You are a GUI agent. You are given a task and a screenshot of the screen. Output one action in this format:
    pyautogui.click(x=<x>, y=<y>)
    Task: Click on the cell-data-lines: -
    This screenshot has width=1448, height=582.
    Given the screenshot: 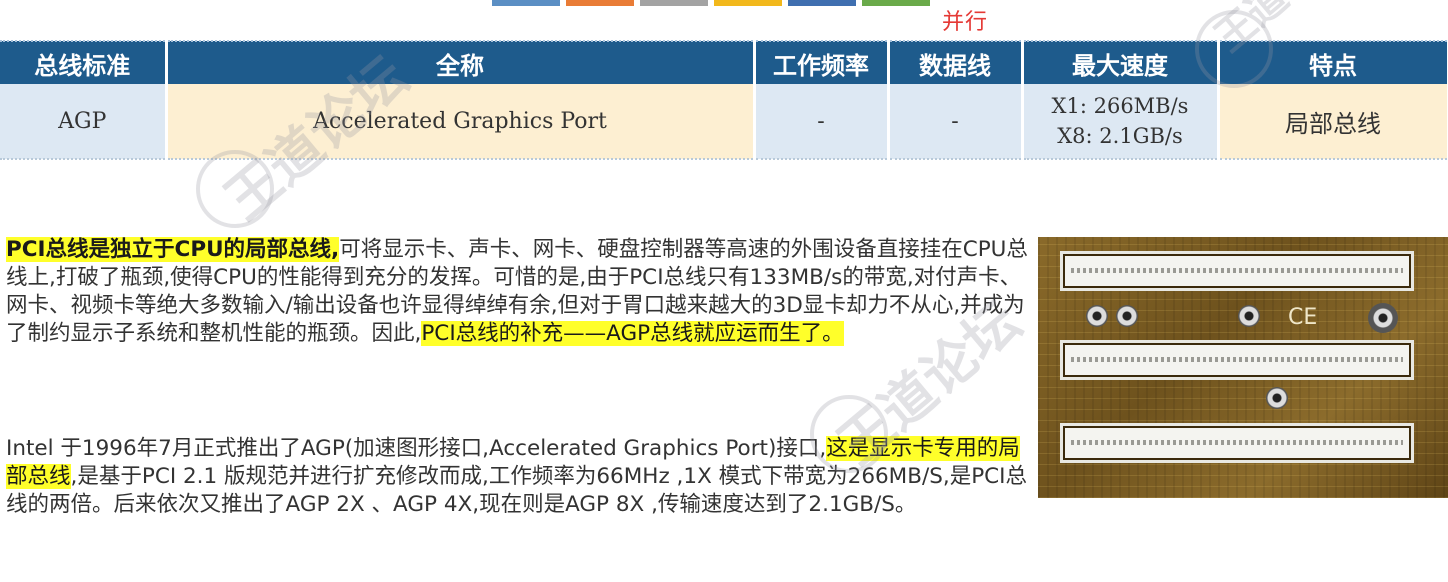 What is the action you would take?
    pyautogui.click(x=956, y=122)
    